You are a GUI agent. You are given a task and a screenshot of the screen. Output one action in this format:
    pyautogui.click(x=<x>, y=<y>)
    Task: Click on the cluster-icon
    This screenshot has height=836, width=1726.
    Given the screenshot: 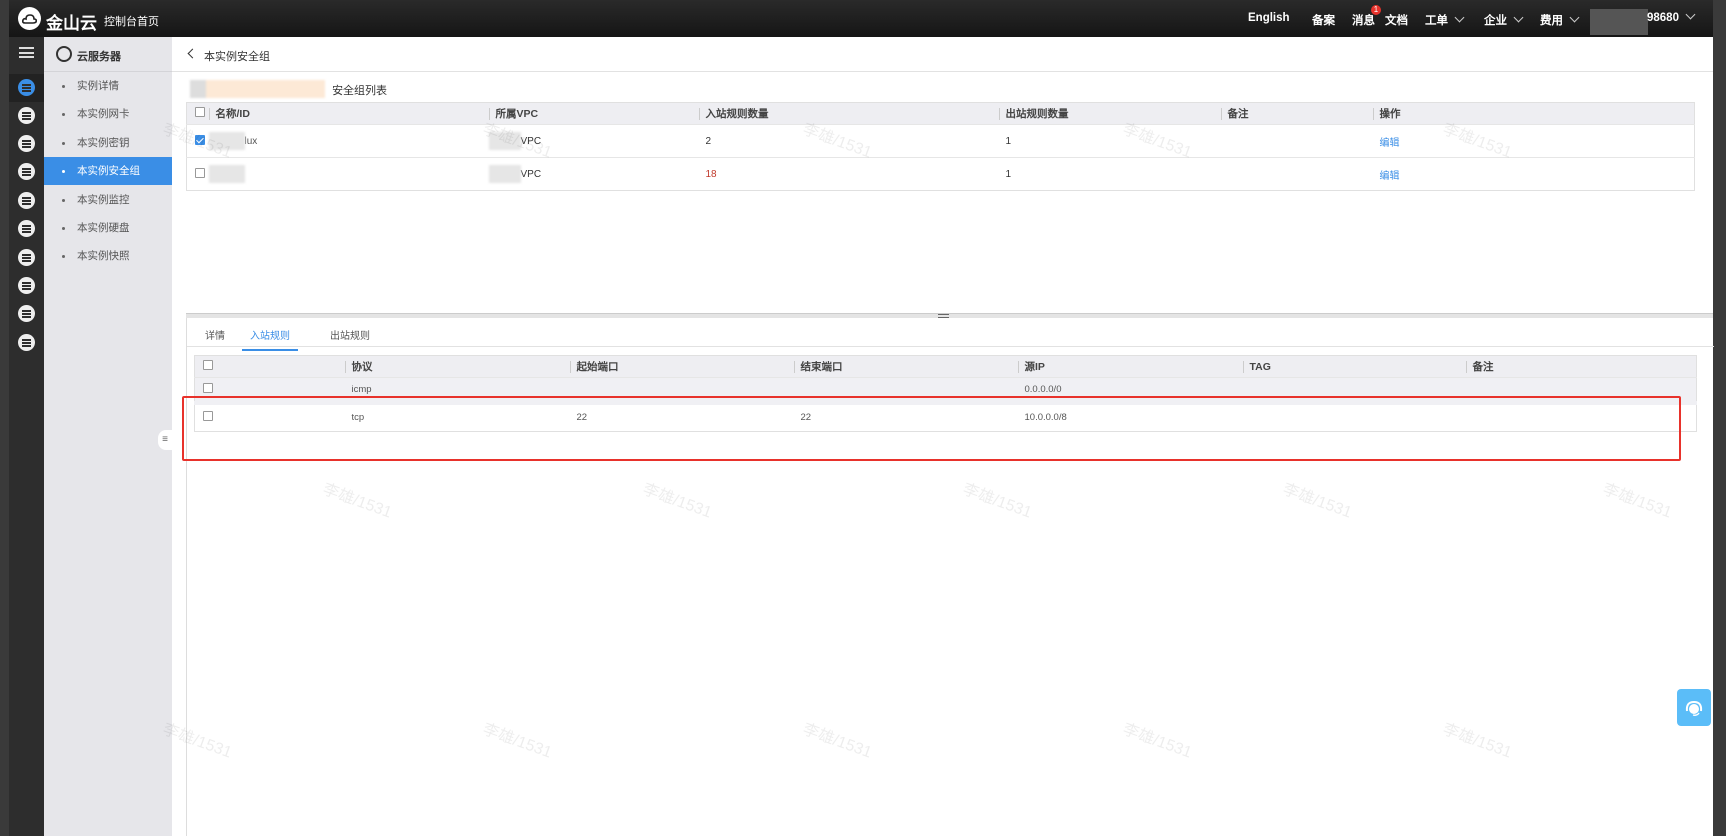 What is the action you would take?
    pyautogui.click(x=26, y=171)
    